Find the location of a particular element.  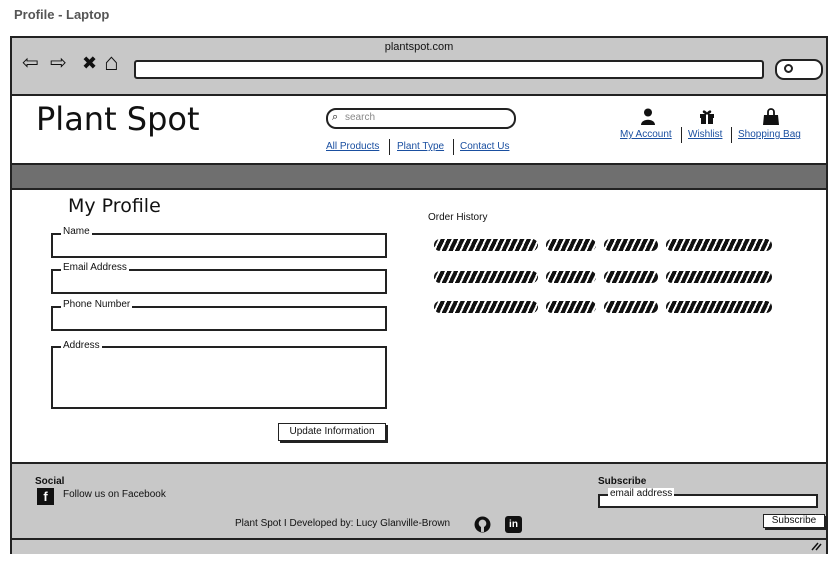

user-icon is located at coordinates (648, 117).